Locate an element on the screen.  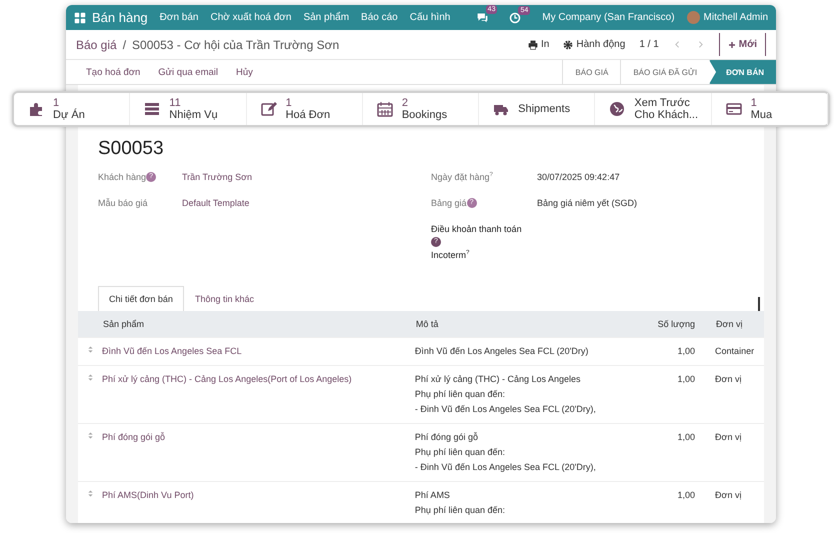
product-cell: Phí AMS(Dinh Vu Port) is located at coordinates (258, 502).